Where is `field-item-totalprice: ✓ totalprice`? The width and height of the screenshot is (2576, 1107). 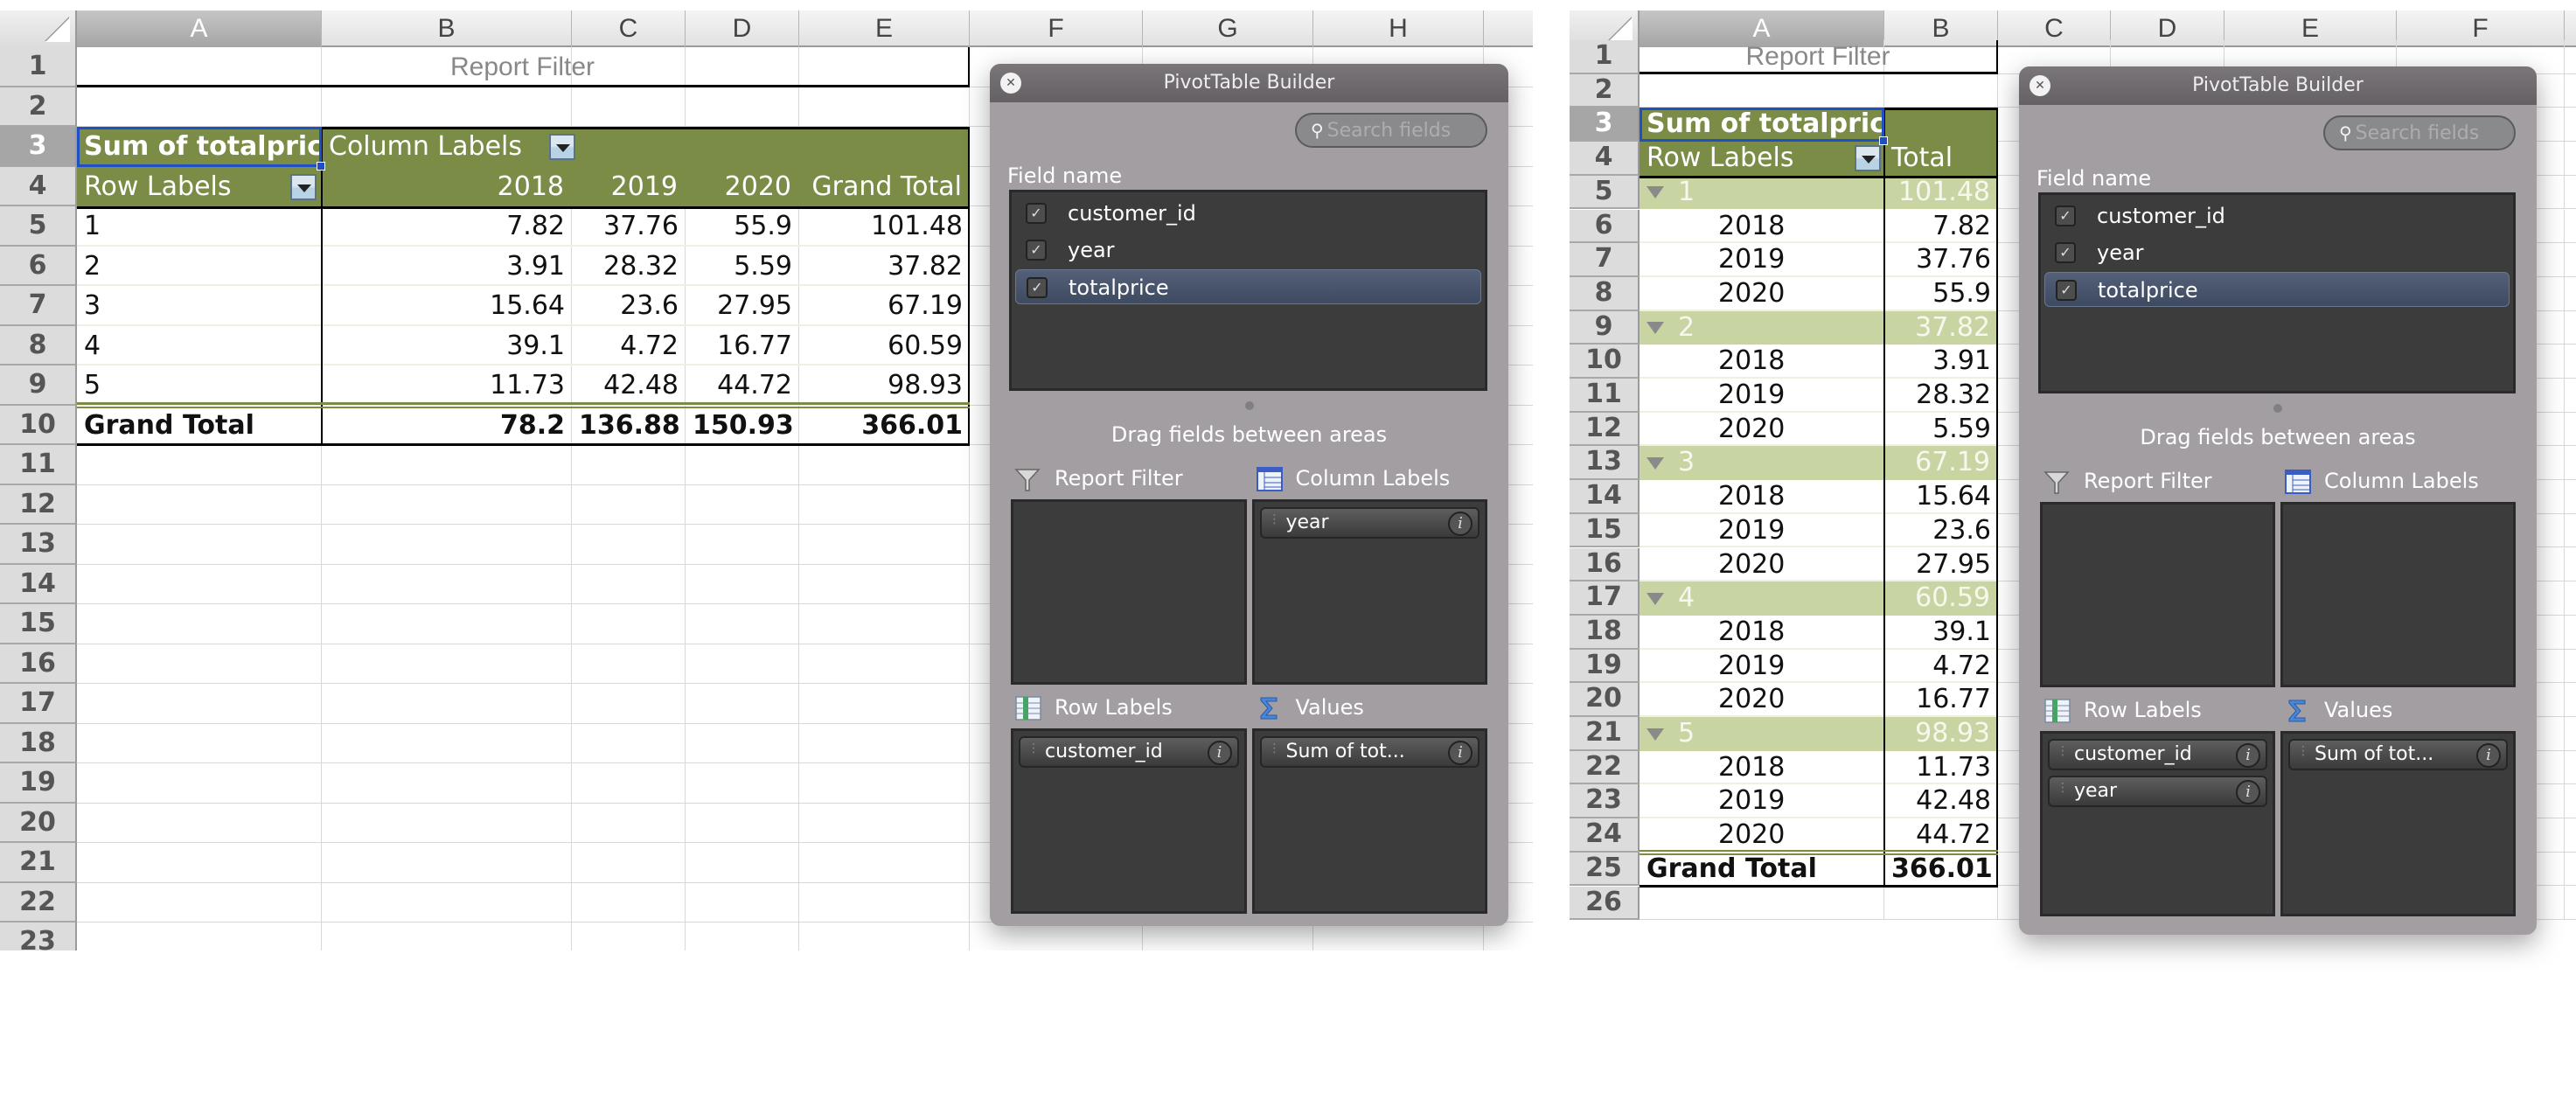 field-item-totalprice: ✓ totalprice is located at coordinates (2277, 289).